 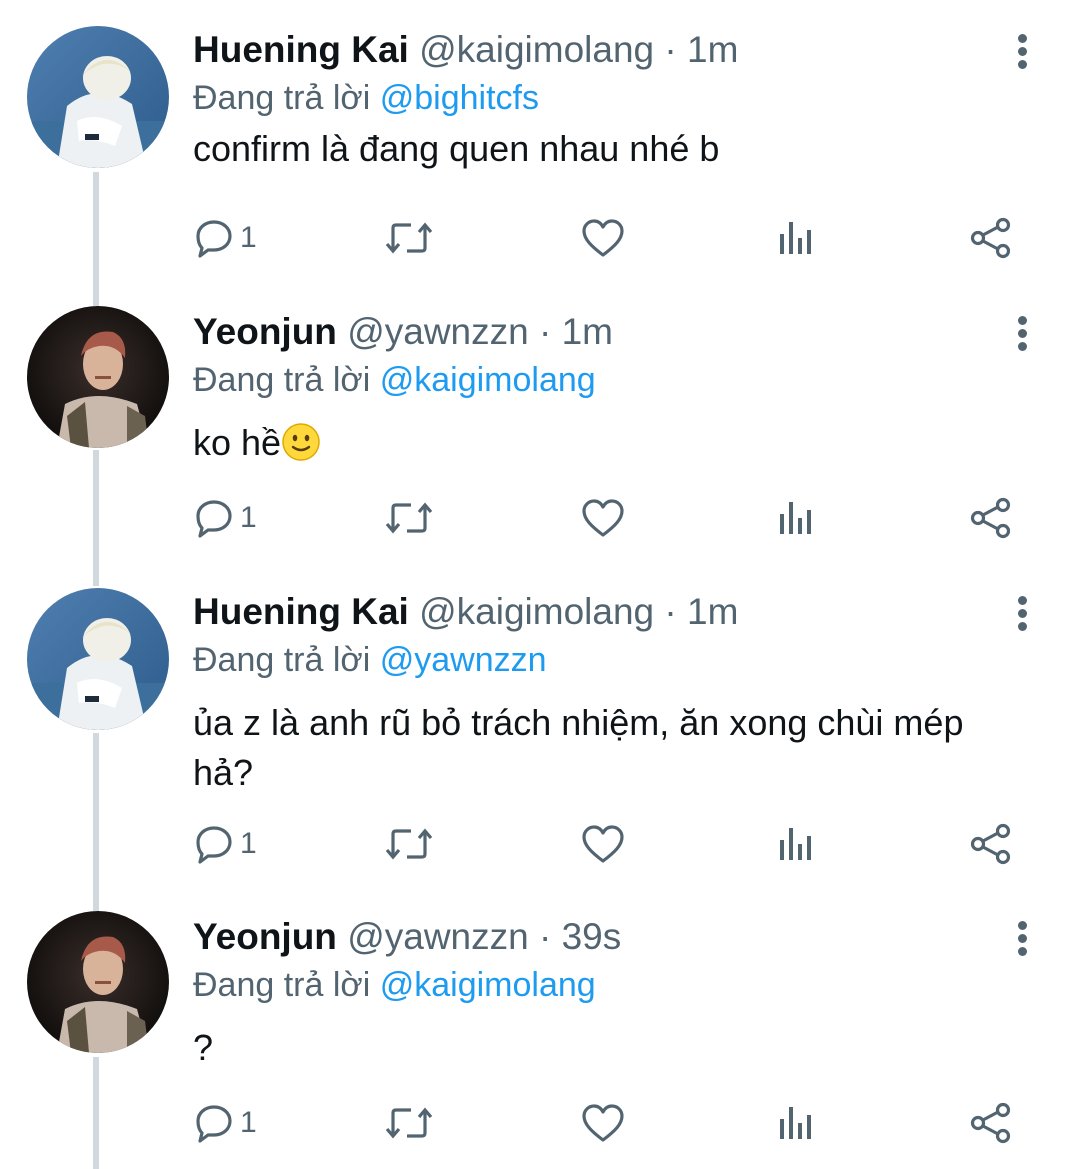 What do you see at coordinates (456, 148) in the screenshot?
I see `tweet-text: confirm là đang quen nhau nhé b` at bounding box center [456, 148].